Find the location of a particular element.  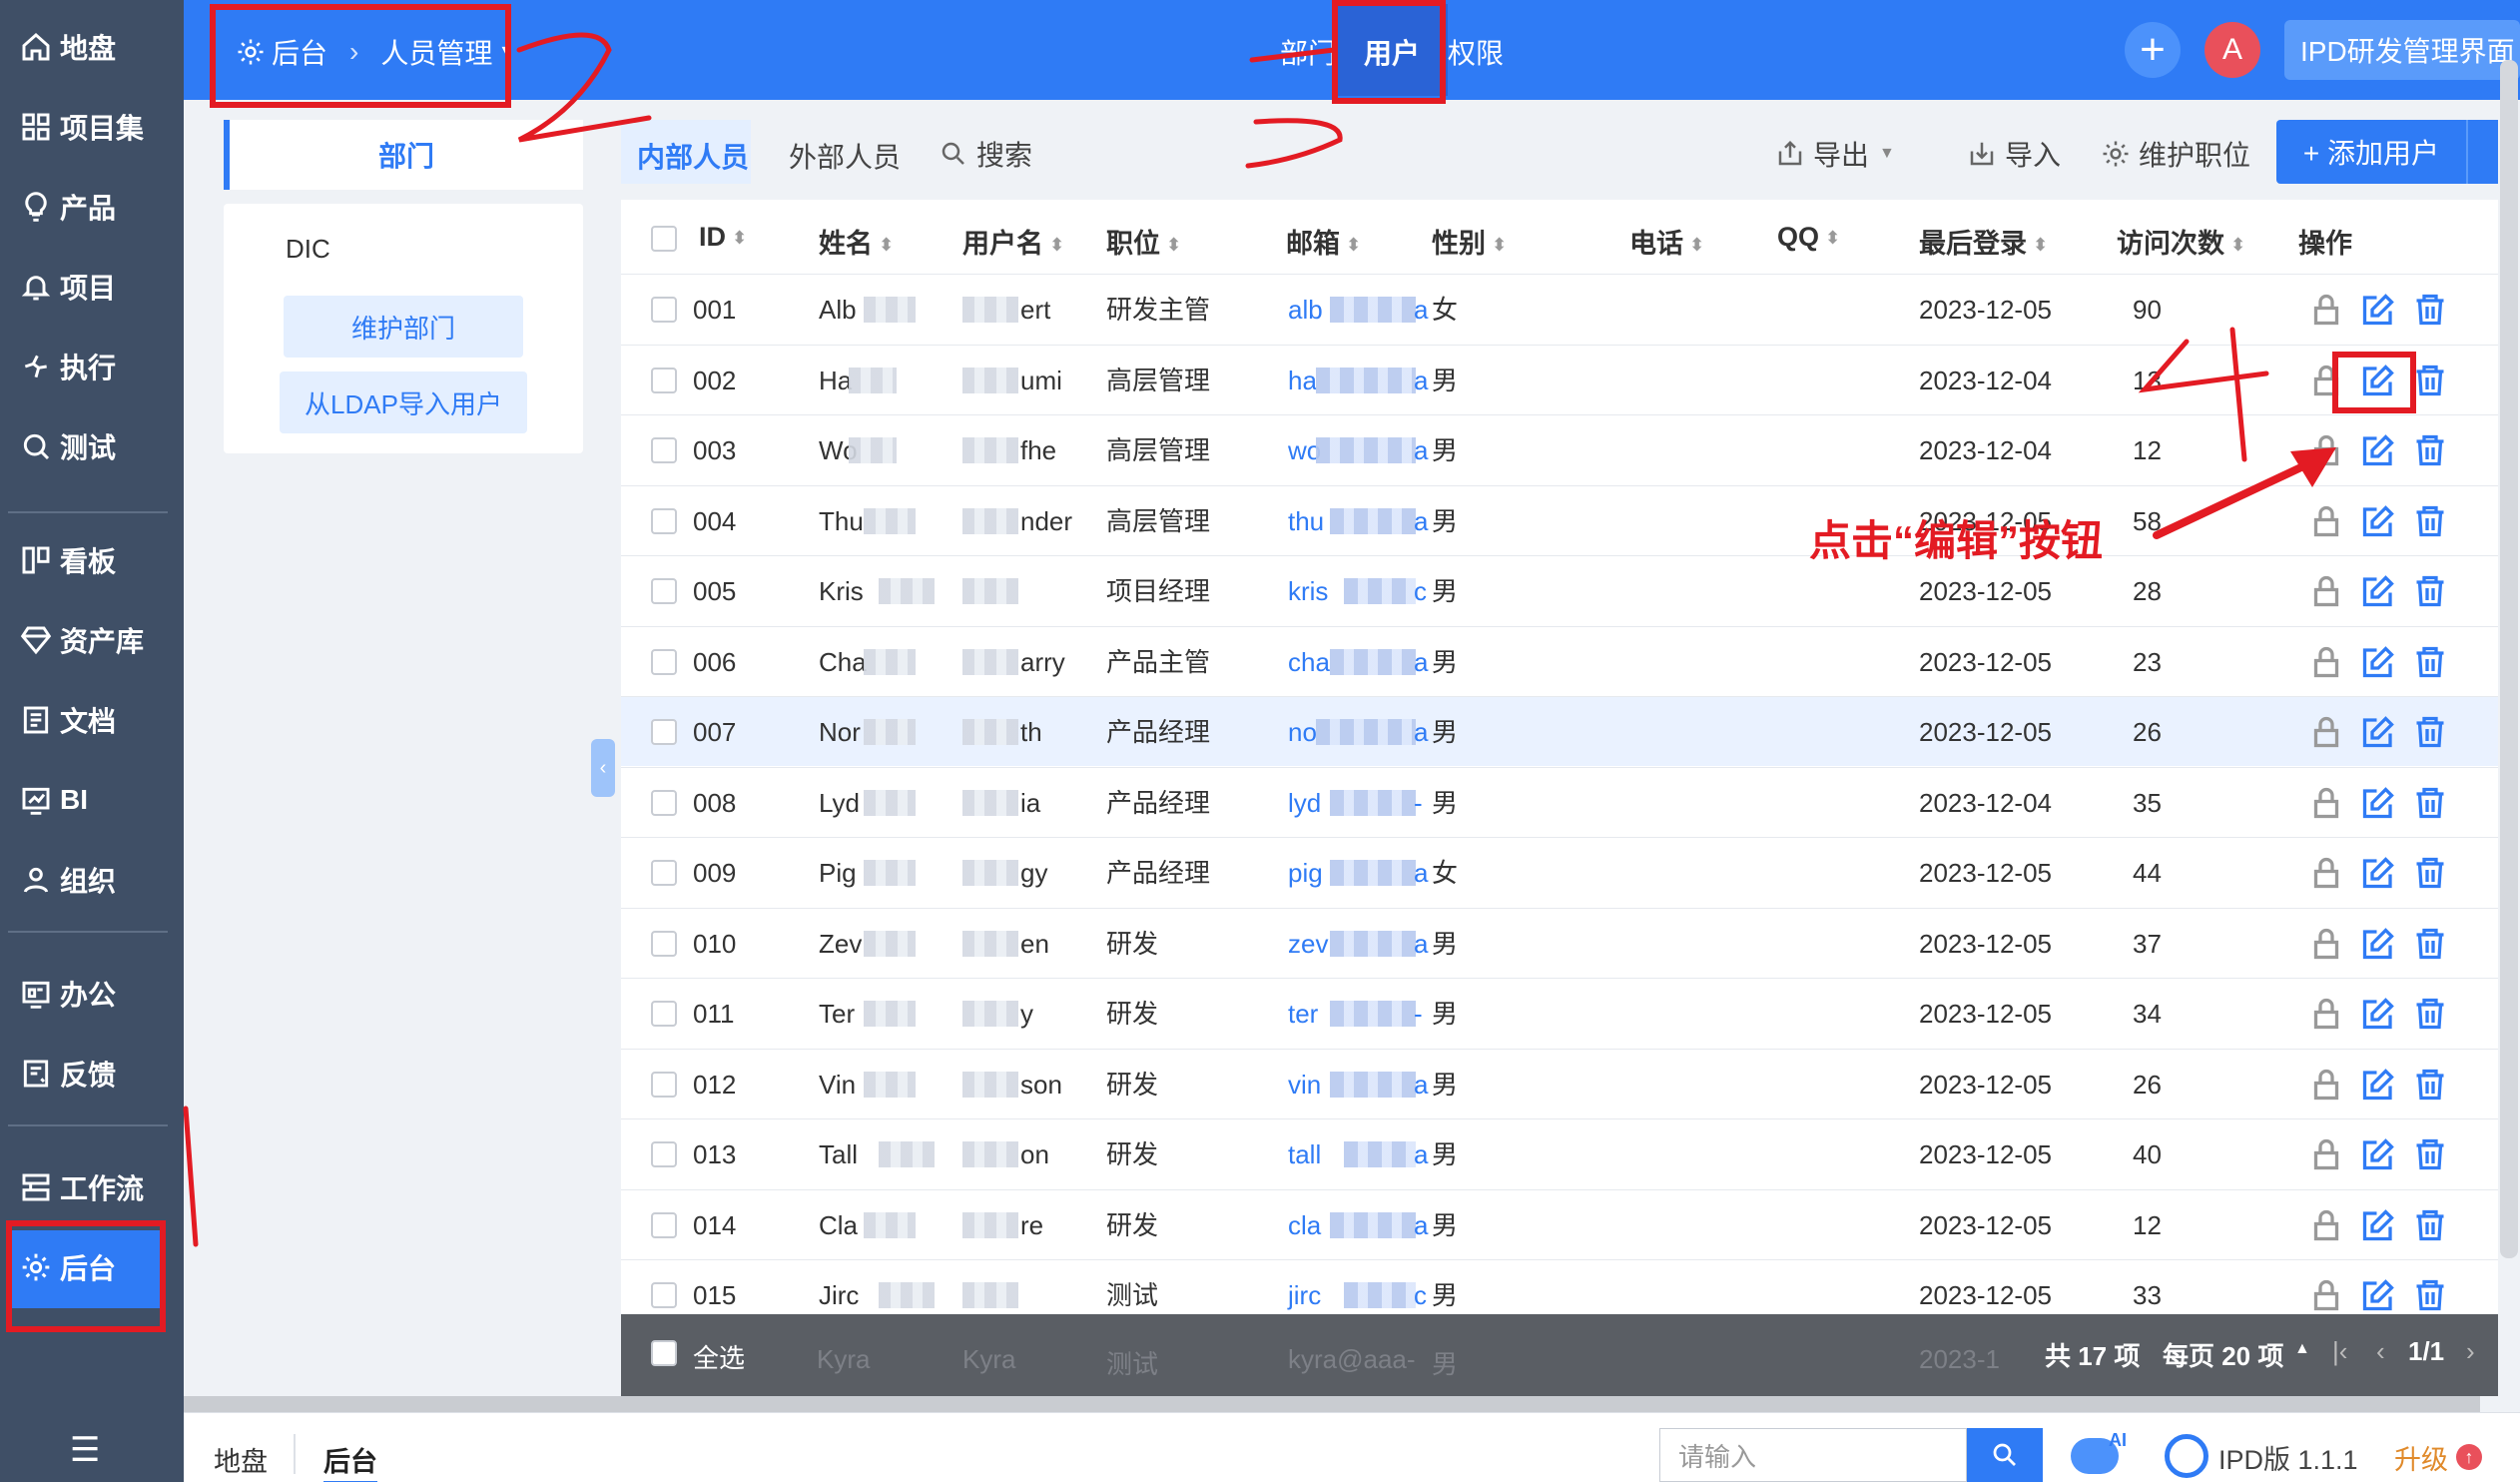

cell-name: Cha is located at coordinates (843, 662).